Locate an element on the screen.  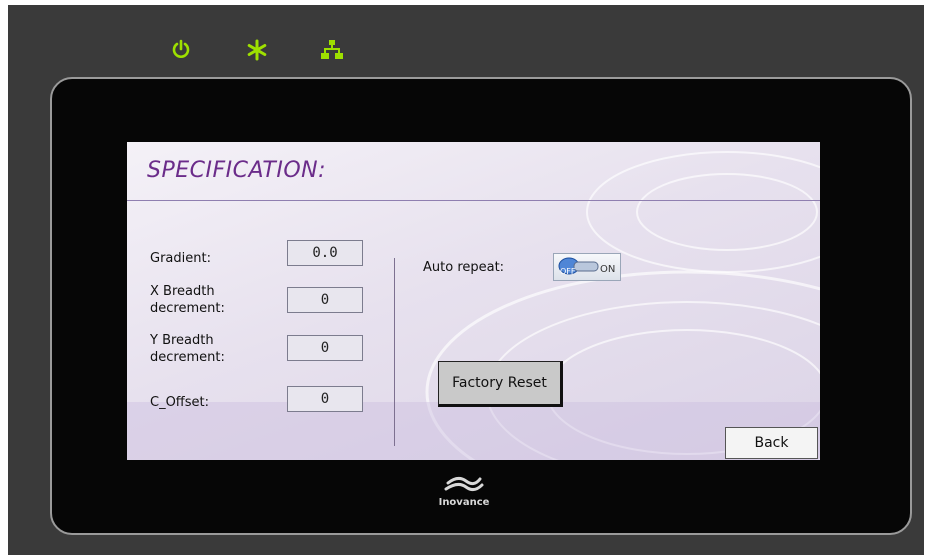
gradient-label: Gradient: is located at coordinates (180, 258).